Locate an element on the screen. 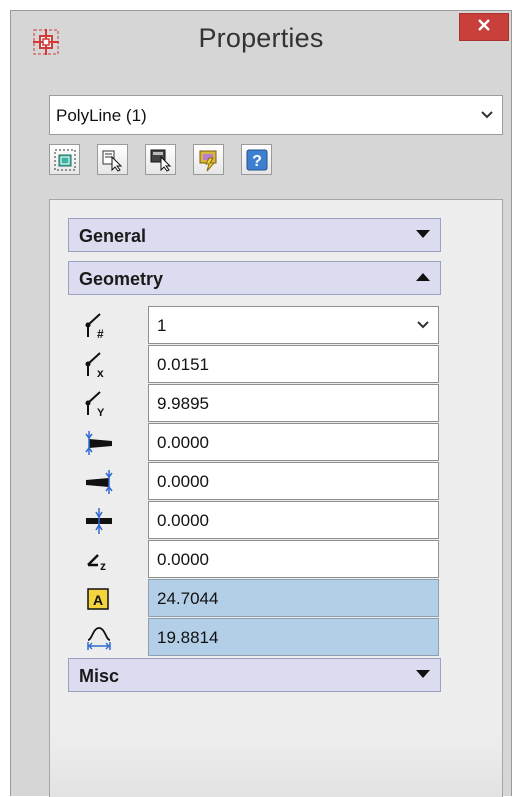 This screenshot has height=797, width=523. end-segment-width-input: 0.0000 is located at coordinates (293, 481).